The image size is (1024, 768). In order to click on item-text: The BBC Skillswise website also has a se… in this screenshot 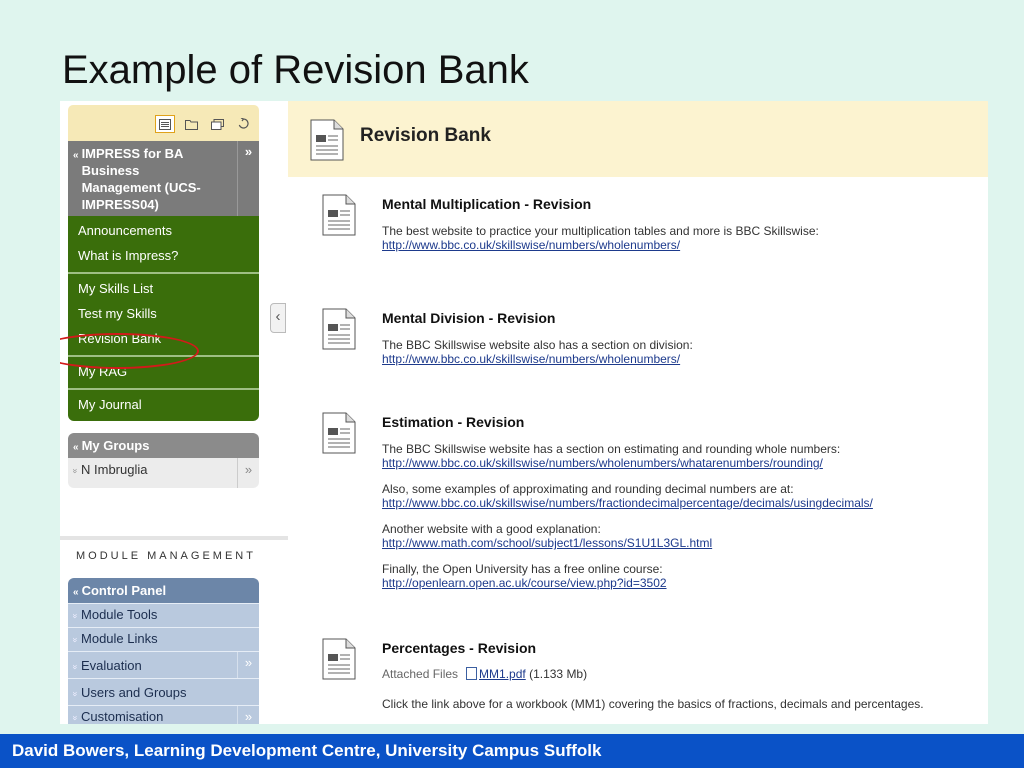, I will do `click(537, 345)`.